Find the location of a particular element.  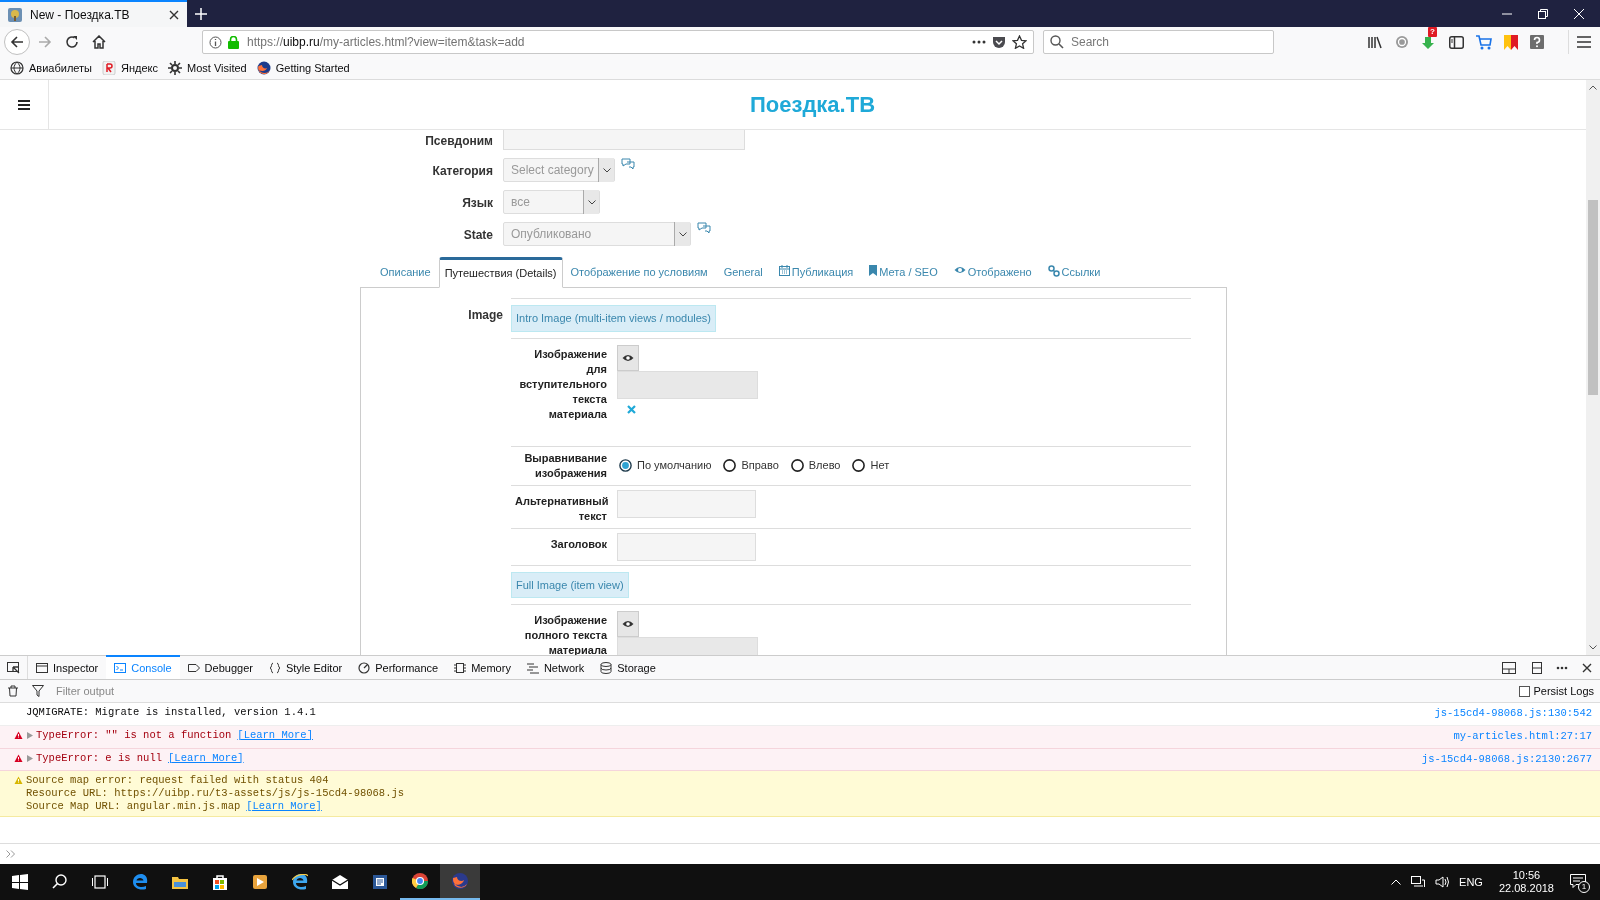

browser-logo-icon is located at coordinates (460, 881).